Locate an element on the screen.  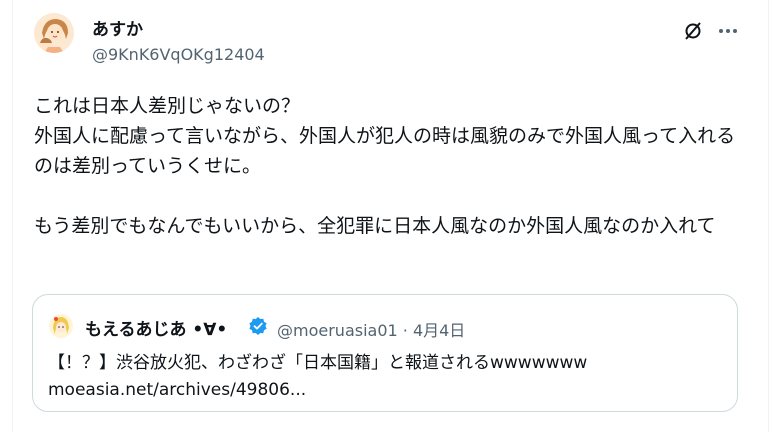
author-display-name: あすか is located at coordinates (117, 27).